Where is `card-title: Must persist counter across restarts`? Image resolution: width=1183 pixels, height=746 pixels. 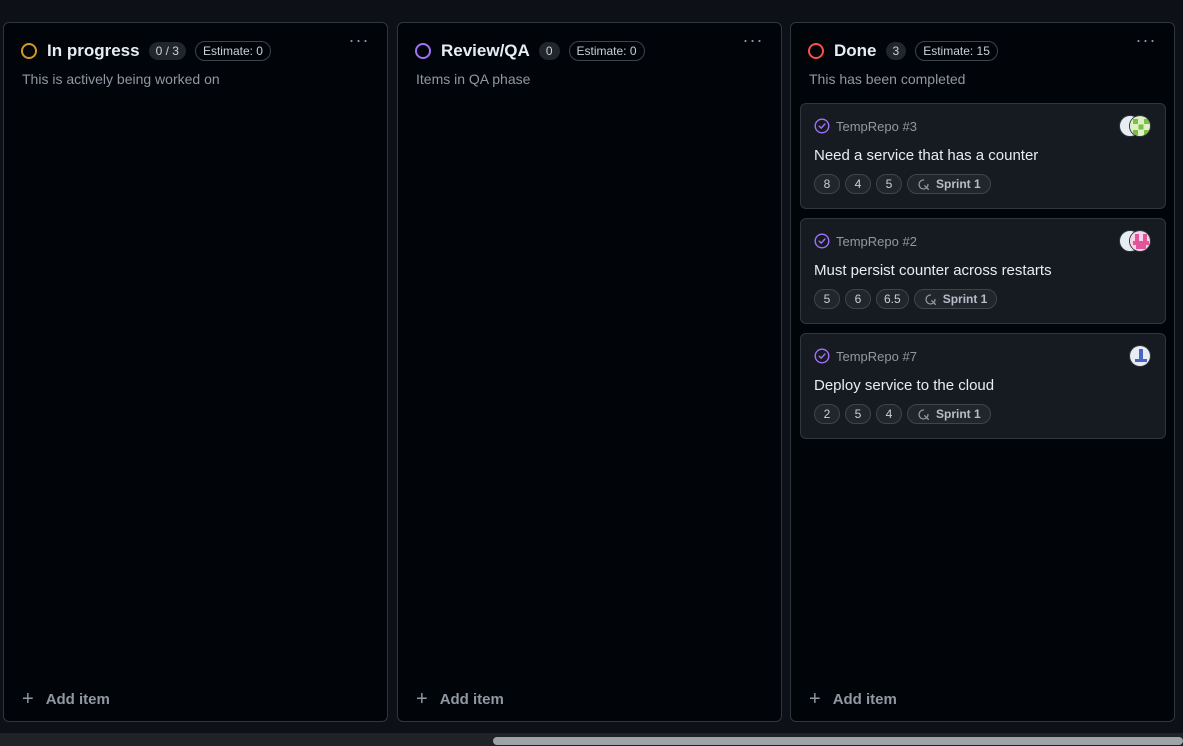
card-title: Must persist counter across restarts is located at coordinates (933, 270).